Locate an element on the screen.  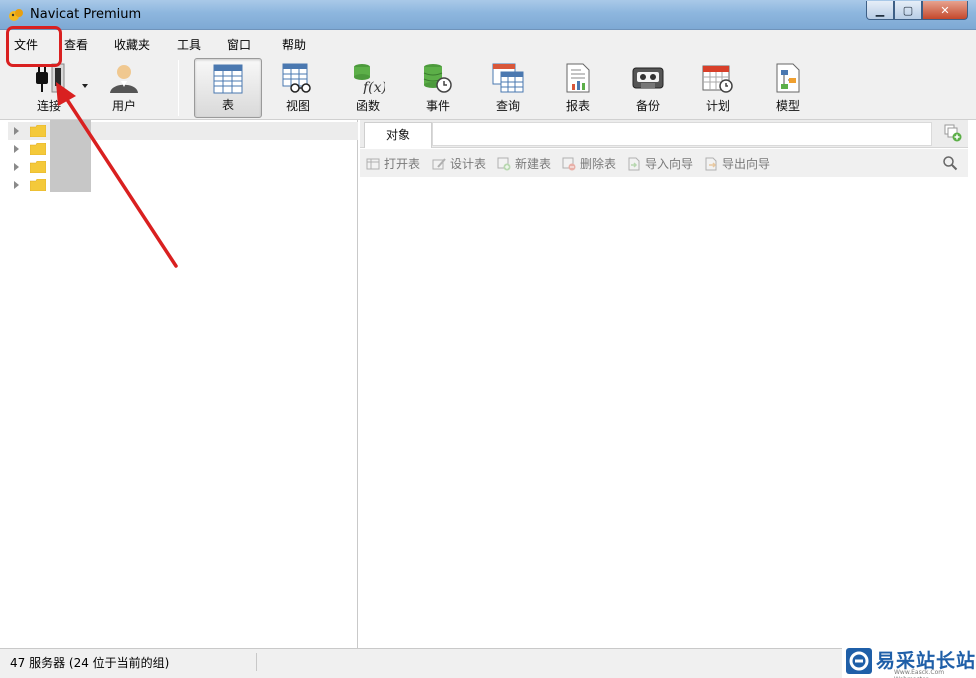
backup-label: 备份 is located at coordinates (647, 106).